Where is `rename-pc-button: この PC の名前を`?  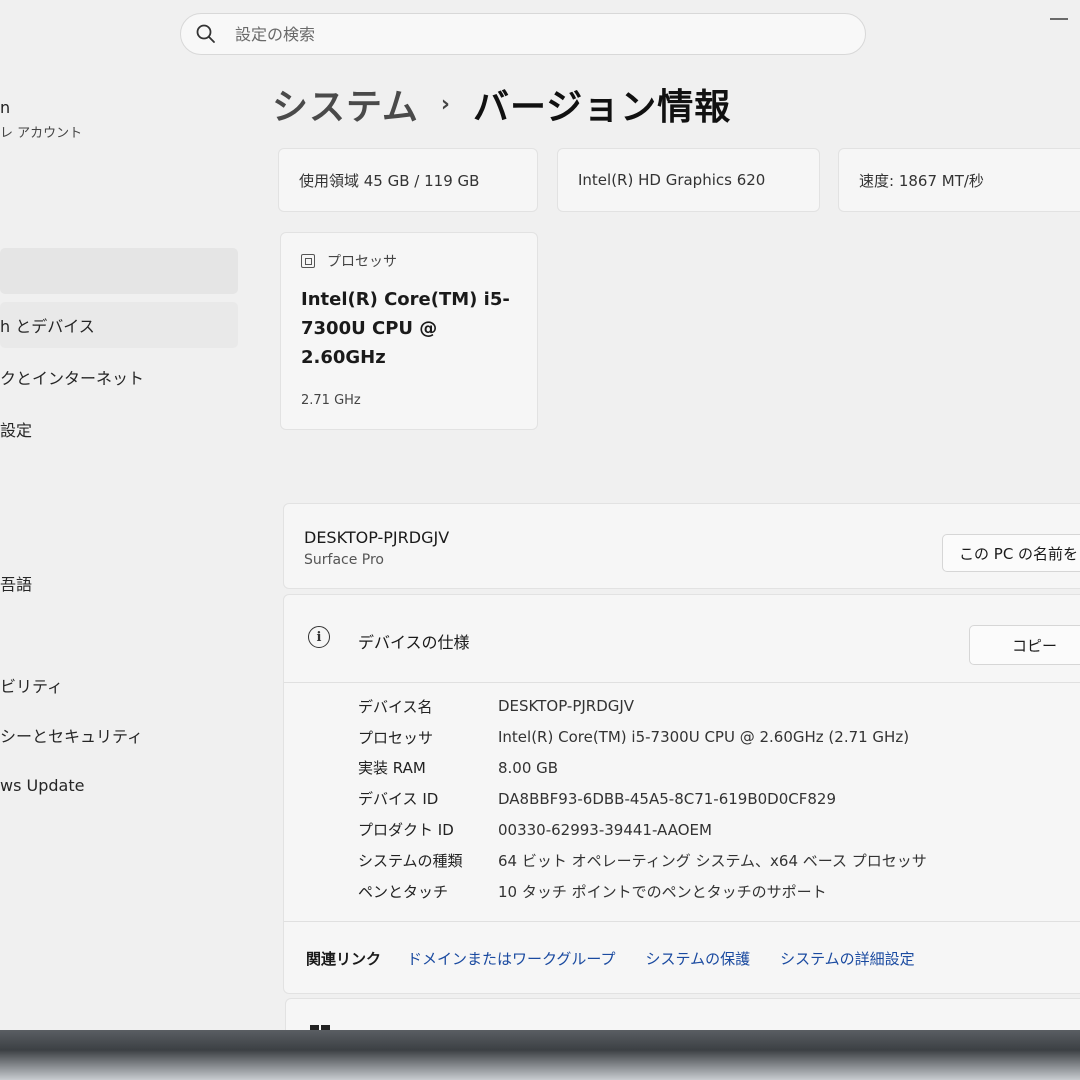 rename-pc-button: この PC の名前を is located at coordinates (1011, 553).